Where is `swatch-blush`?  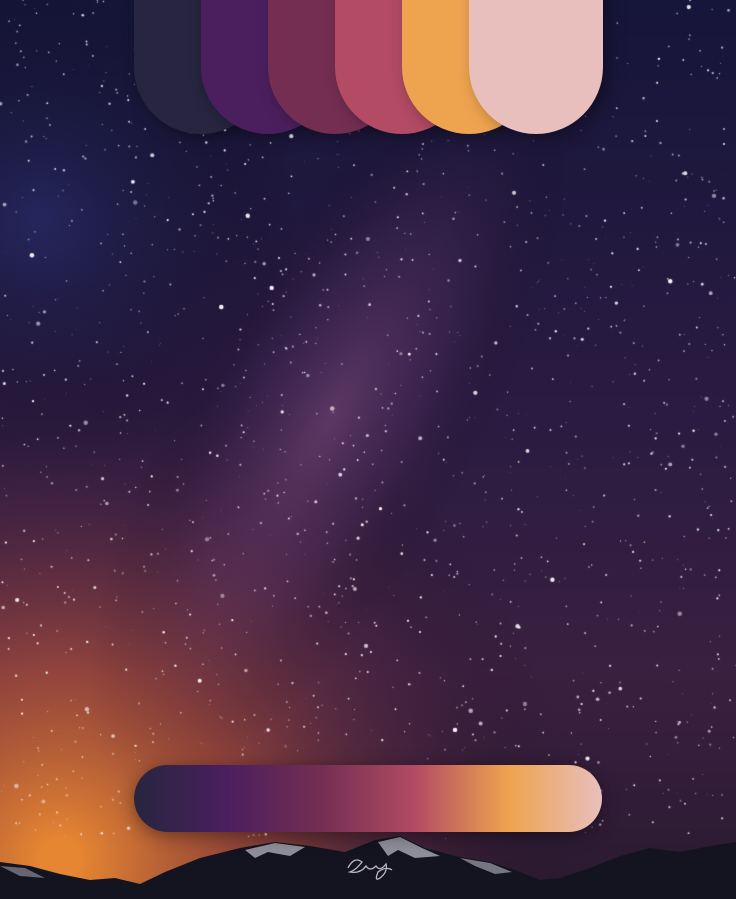
swatch-blush is located at coordinates (536, 67).